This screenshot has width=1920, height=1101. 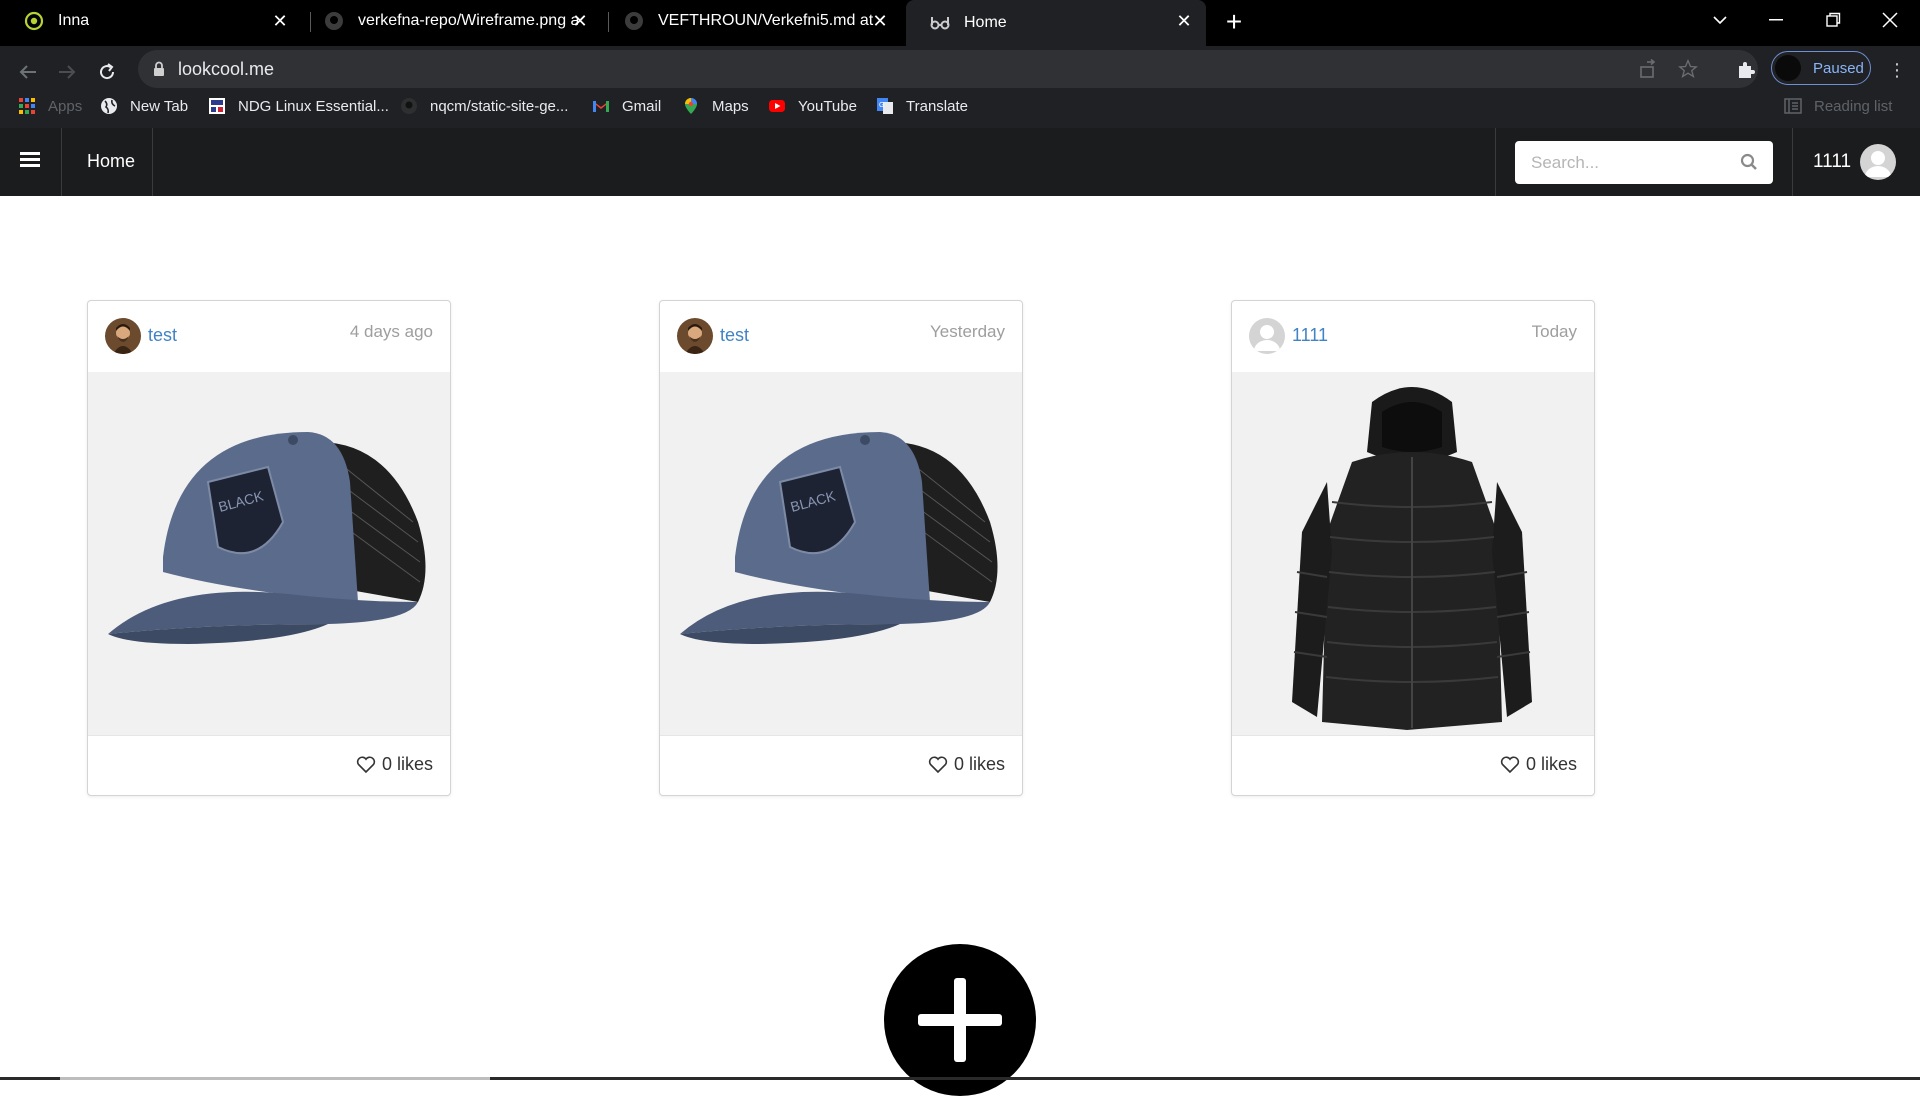 I want to click on browser-menu-icon: ⋮, so click(x=1897, y=70).